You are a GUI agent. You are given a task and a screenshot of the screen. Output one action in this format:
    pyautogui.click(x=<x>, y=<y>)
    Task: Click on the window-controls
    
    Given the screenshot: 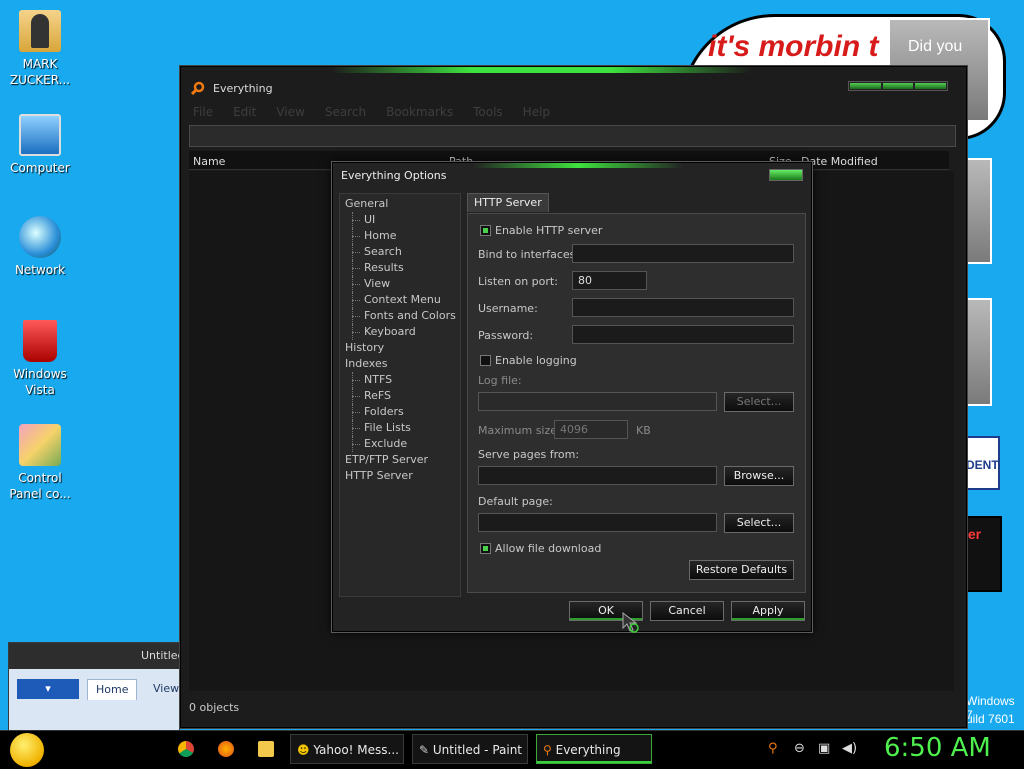 What is the action you would take?
    pyautogui.click(x=898, y=86)
    